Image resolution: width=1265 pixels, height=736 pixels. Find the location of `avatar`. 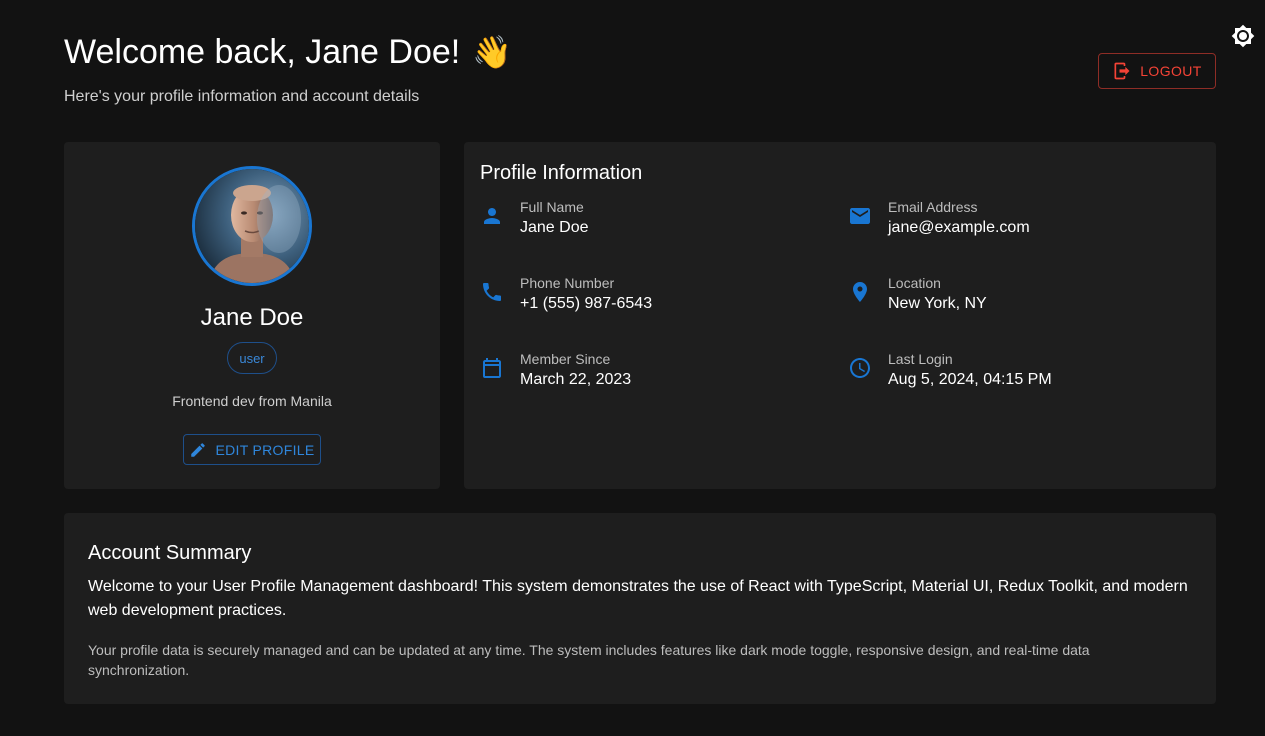

avatar is located at coordinates (252, 226).